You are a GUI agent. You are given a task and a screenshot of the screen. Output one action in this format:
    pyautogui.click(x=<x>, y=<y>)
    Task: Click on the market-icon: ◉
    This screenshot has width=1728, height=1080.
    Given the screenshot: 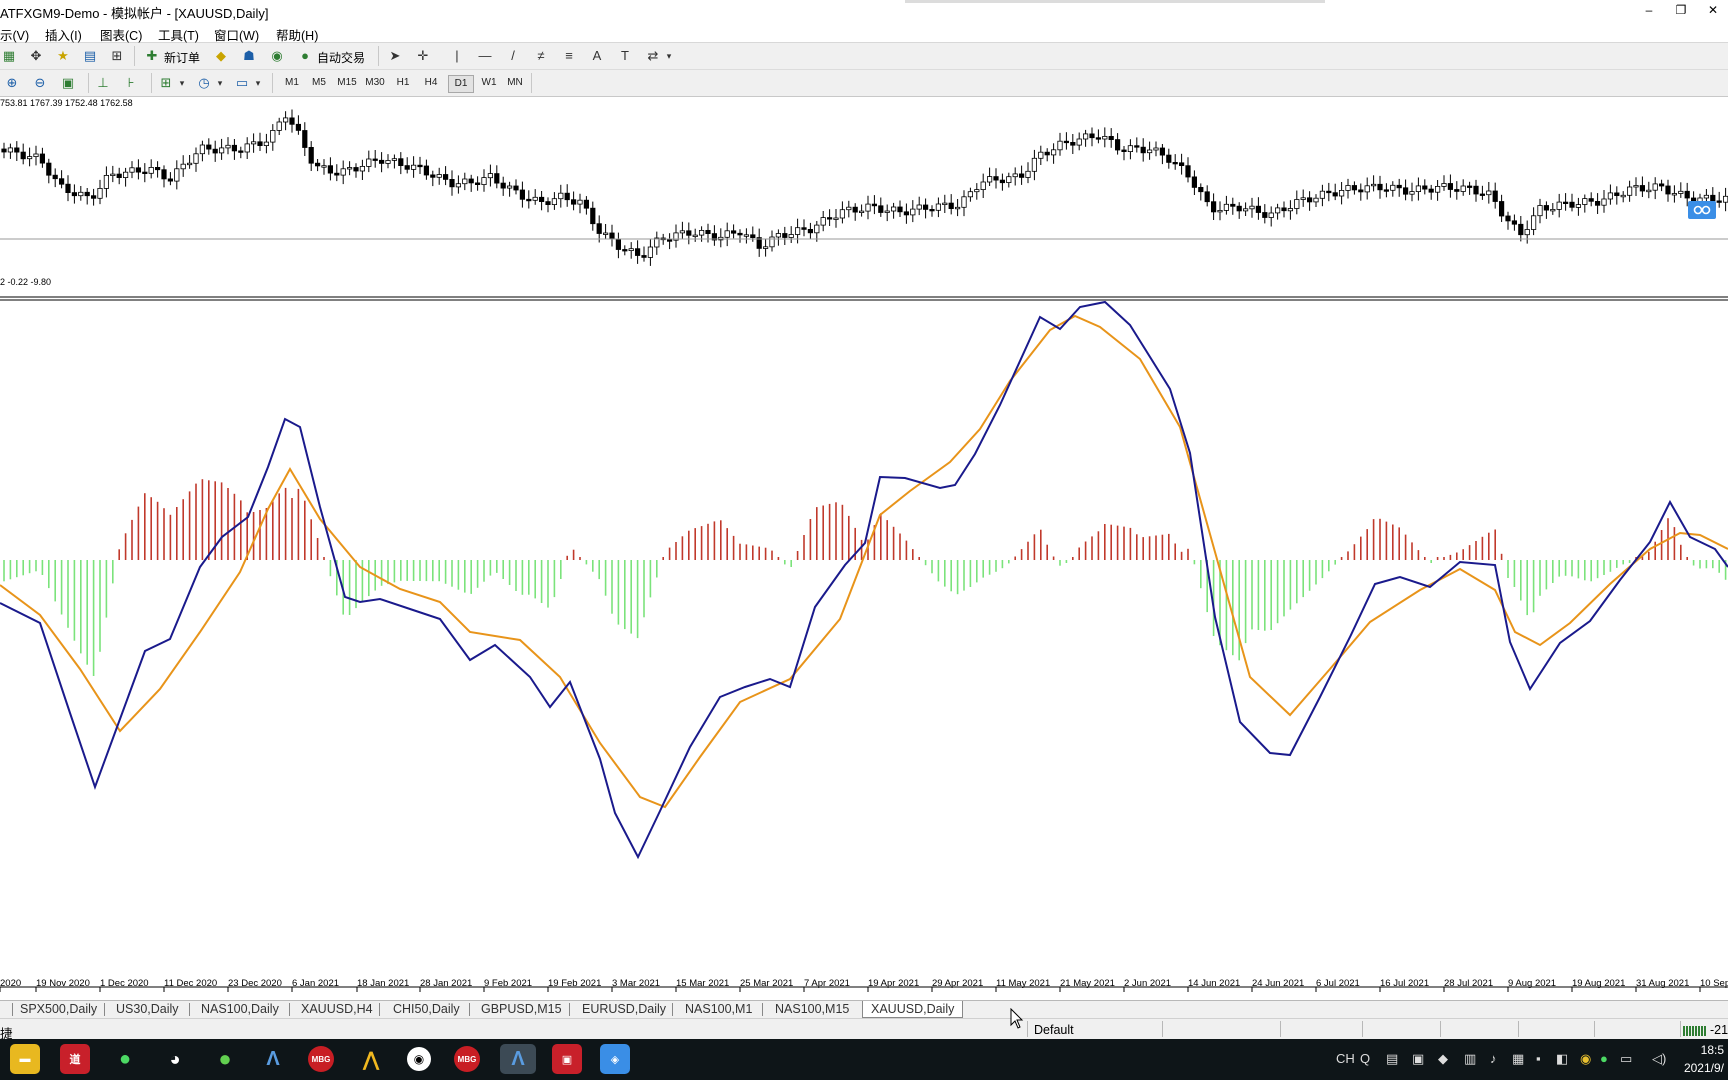 What is the action you would take?
    pyautogui.click(x=277, y=56)
    